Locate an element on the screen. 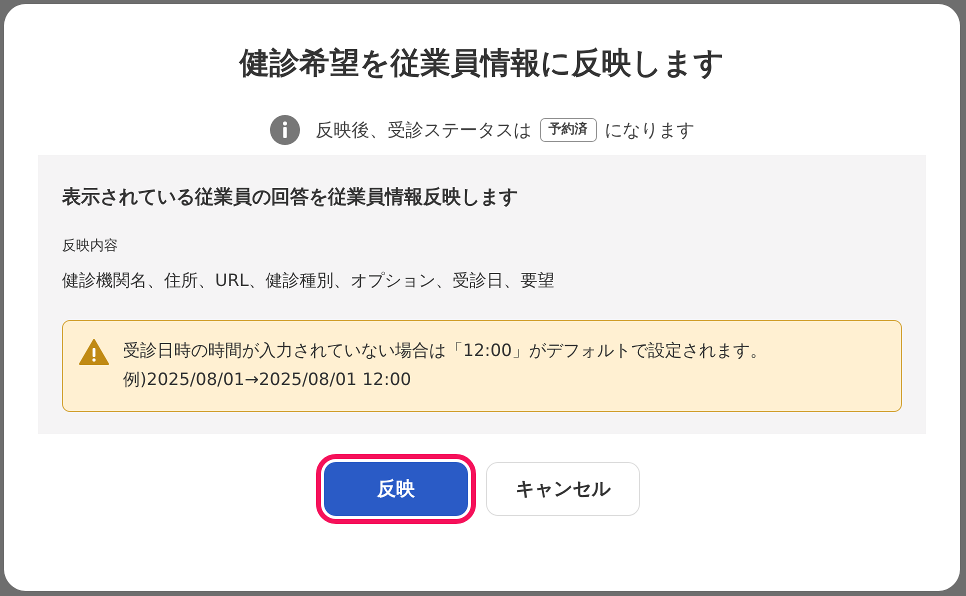  notice-text: になります is located at coordinates (649, 130).